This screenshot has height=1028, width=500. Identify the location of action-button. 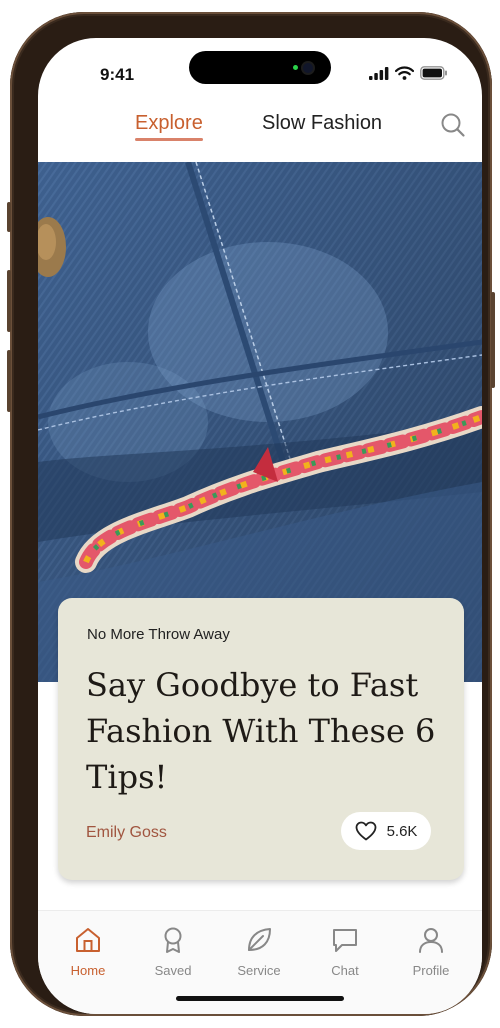
(9, 217).